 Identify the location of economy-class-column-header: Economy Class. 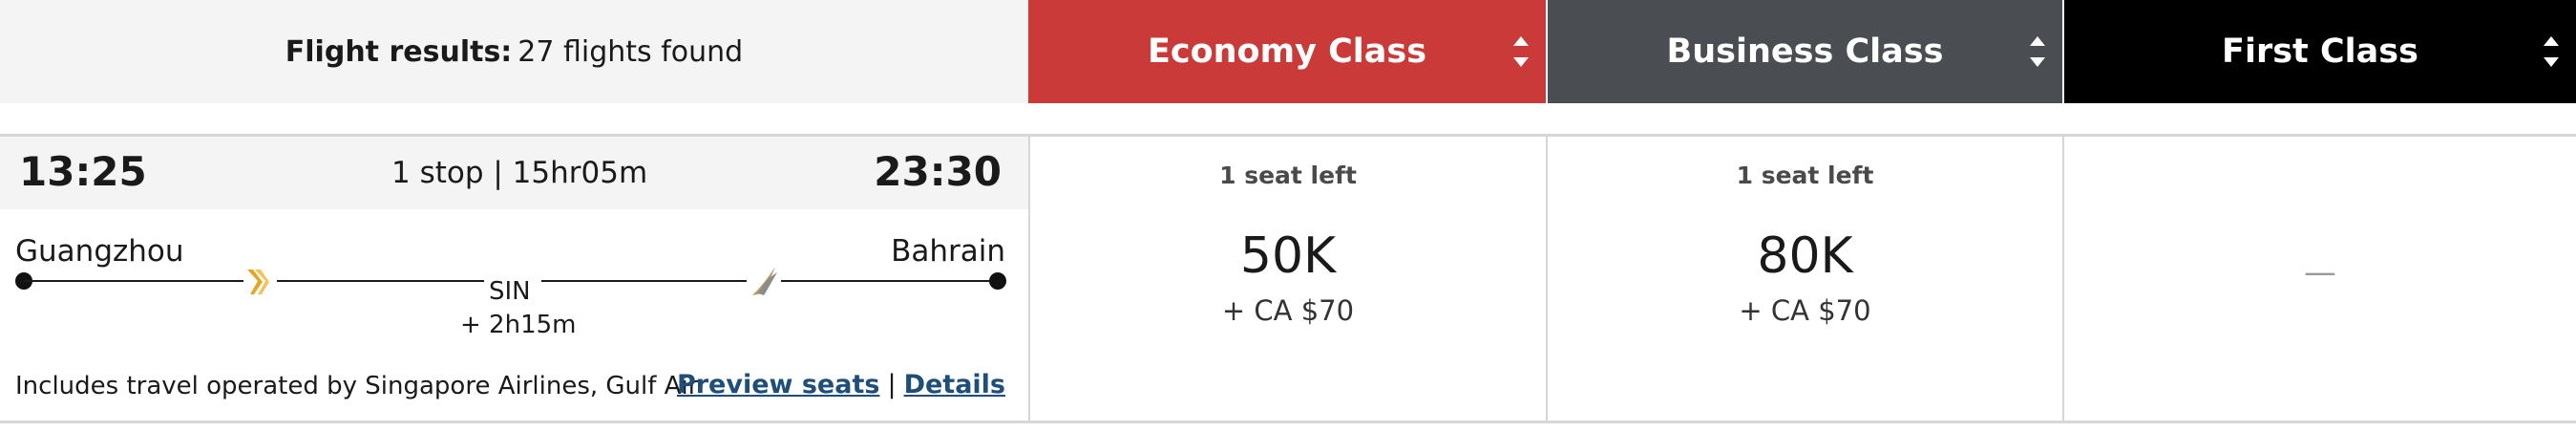
(1287, 51).